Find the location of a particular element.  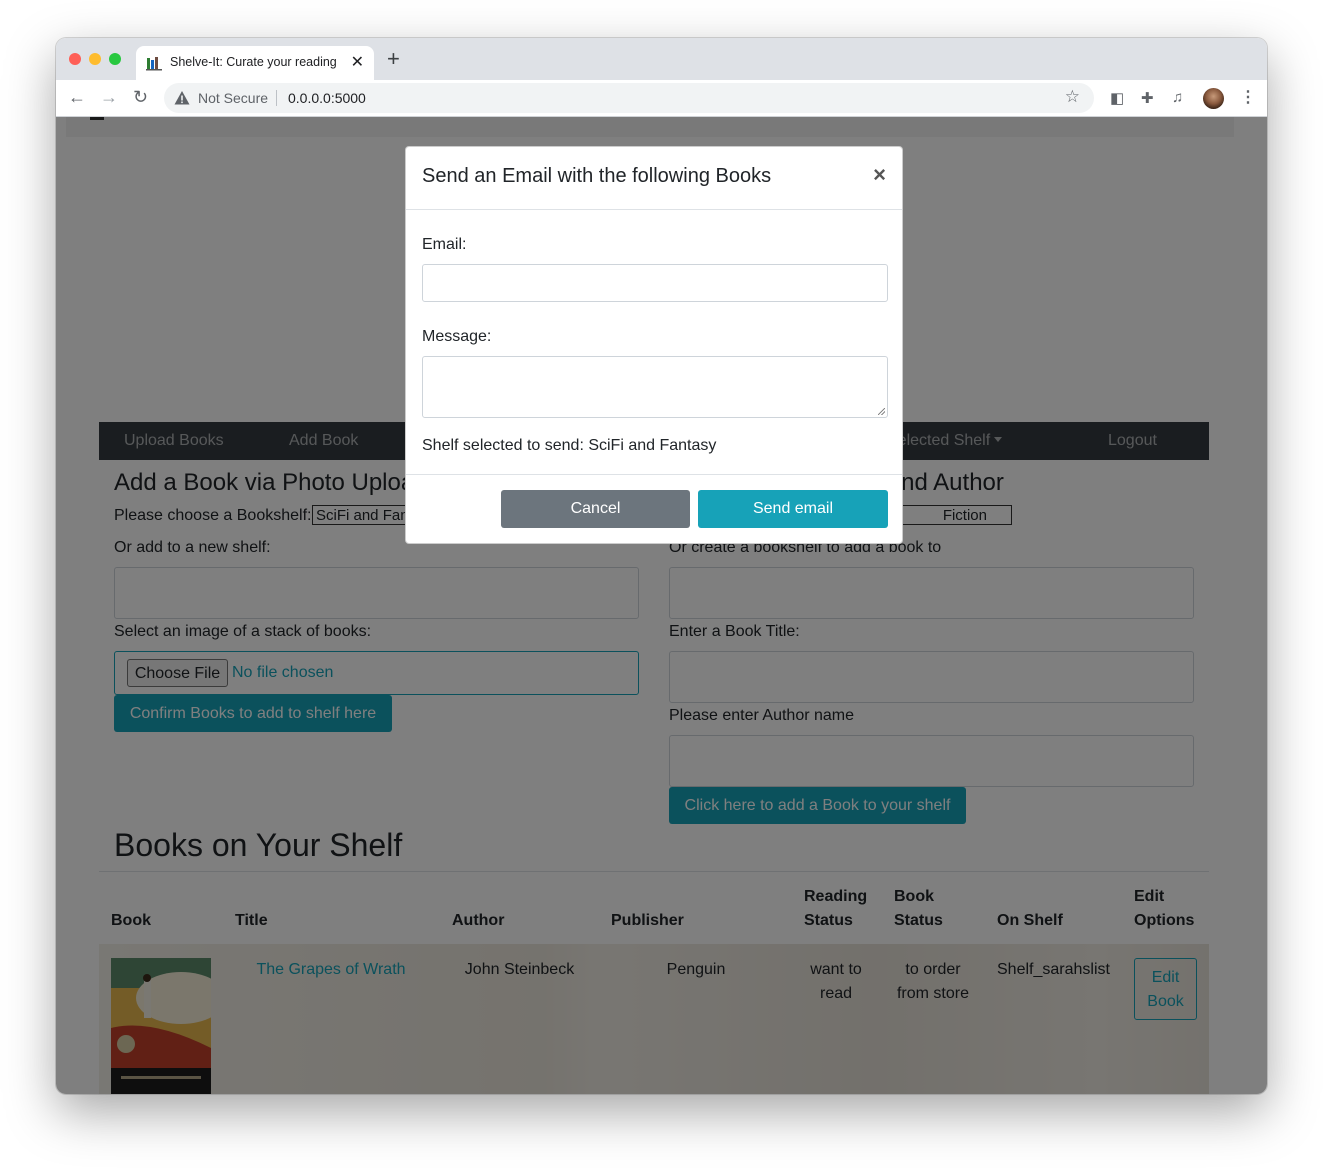

message-label: Message: is located at coordinates (457, 336).